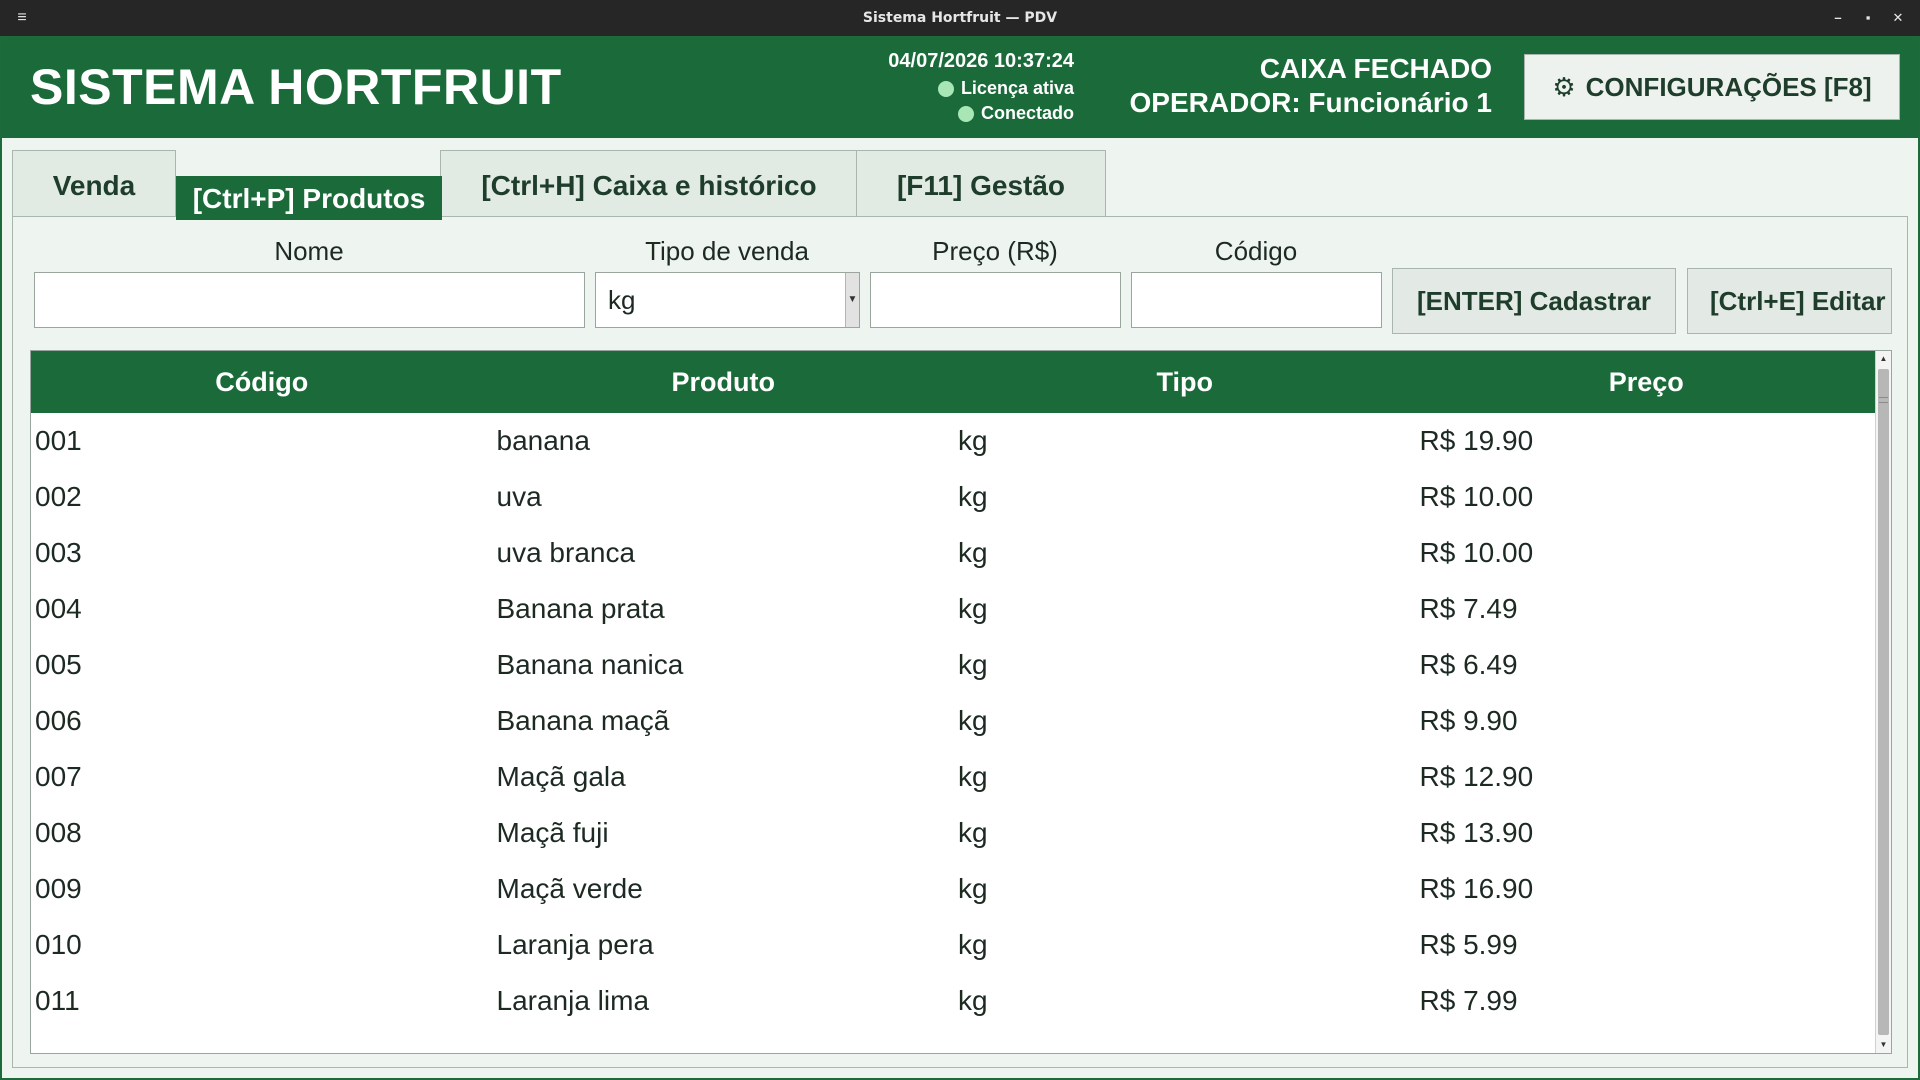 The height and width of the screenshot is (1080, 1920). I want to click on cell-produto: Laranja pera, so click(575, 944).